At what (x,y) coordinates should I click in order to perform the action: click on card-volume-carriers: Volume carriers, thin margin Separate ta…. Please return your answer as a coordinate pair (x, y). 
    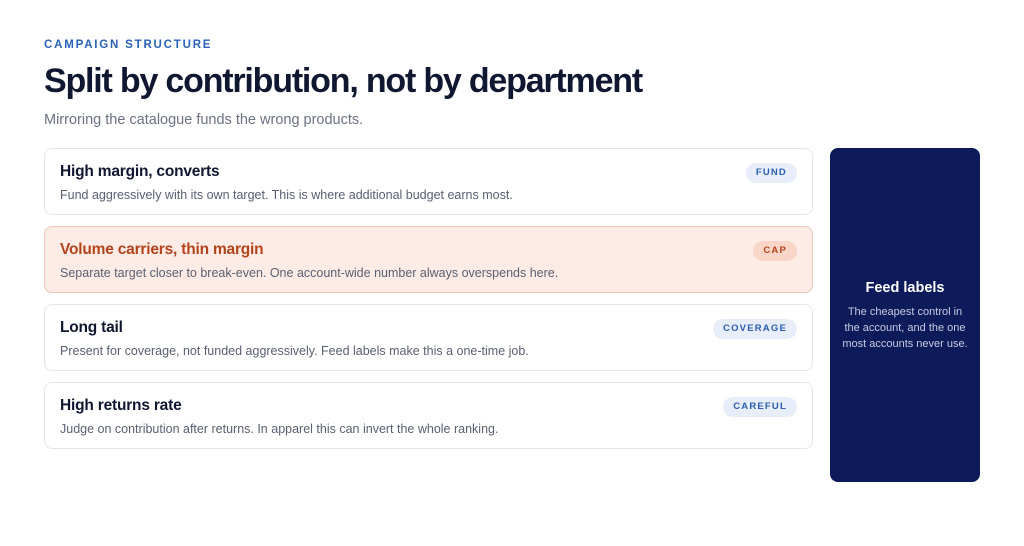
    Looking at the image, I should click on (428, 259).